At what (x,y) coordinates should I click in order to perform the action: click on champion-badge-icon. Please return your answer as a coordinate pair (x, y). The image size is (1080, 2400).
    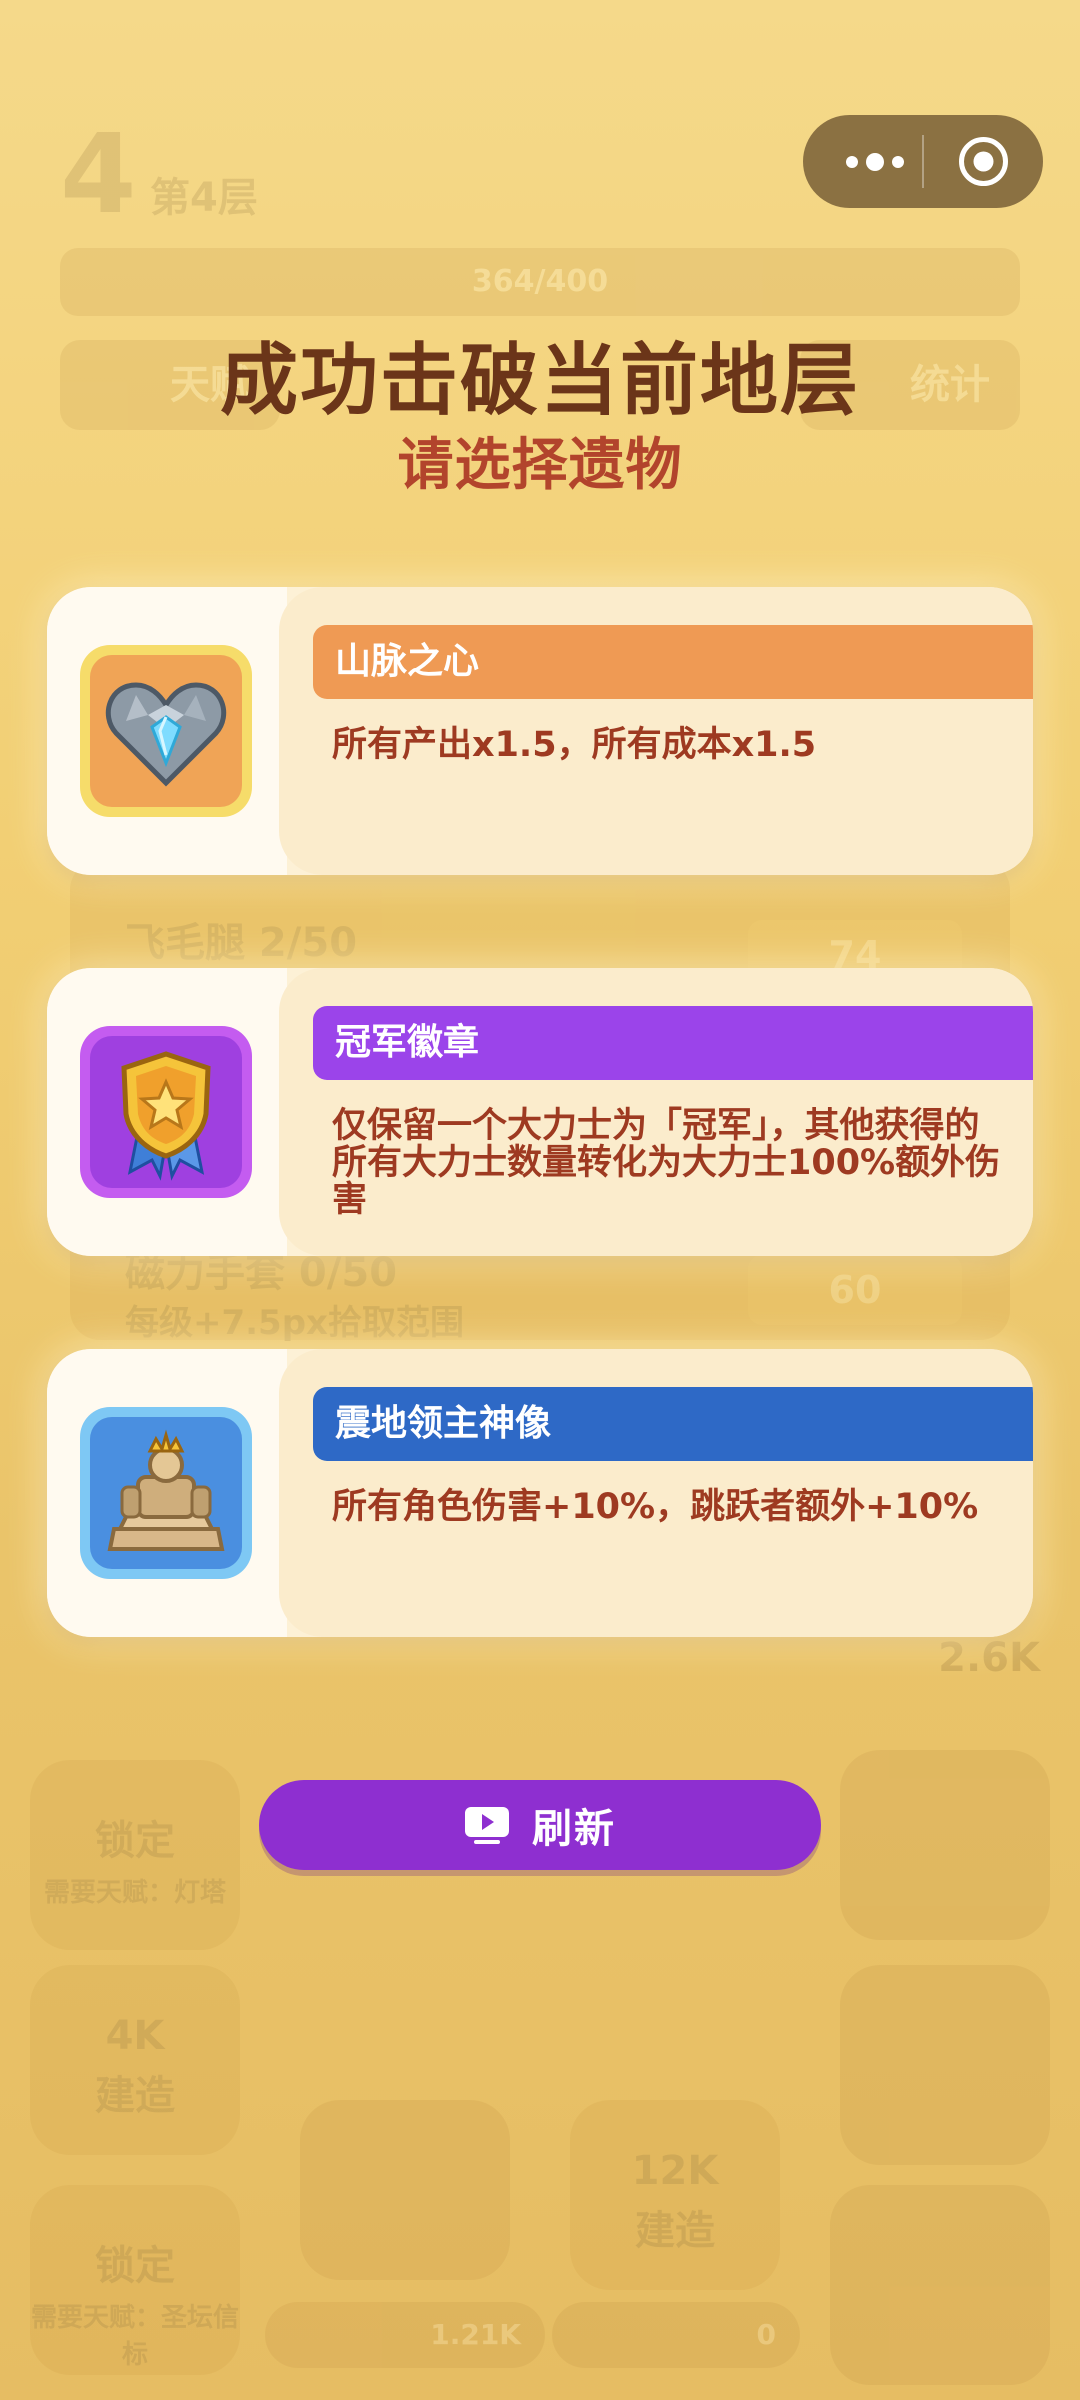
    Looking at the image, I should click on (166, 1116).